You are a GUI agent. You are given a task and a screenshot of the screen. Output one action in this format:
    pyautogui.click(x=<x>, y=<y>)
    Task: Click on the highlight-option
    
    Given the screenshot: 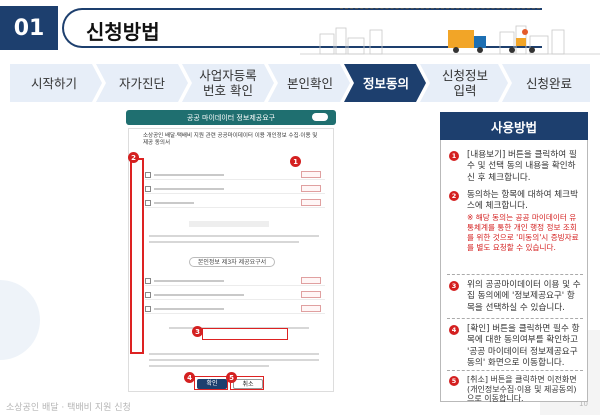 What is the action you would take?
    pyautogui.click(x=245, y=334)
    